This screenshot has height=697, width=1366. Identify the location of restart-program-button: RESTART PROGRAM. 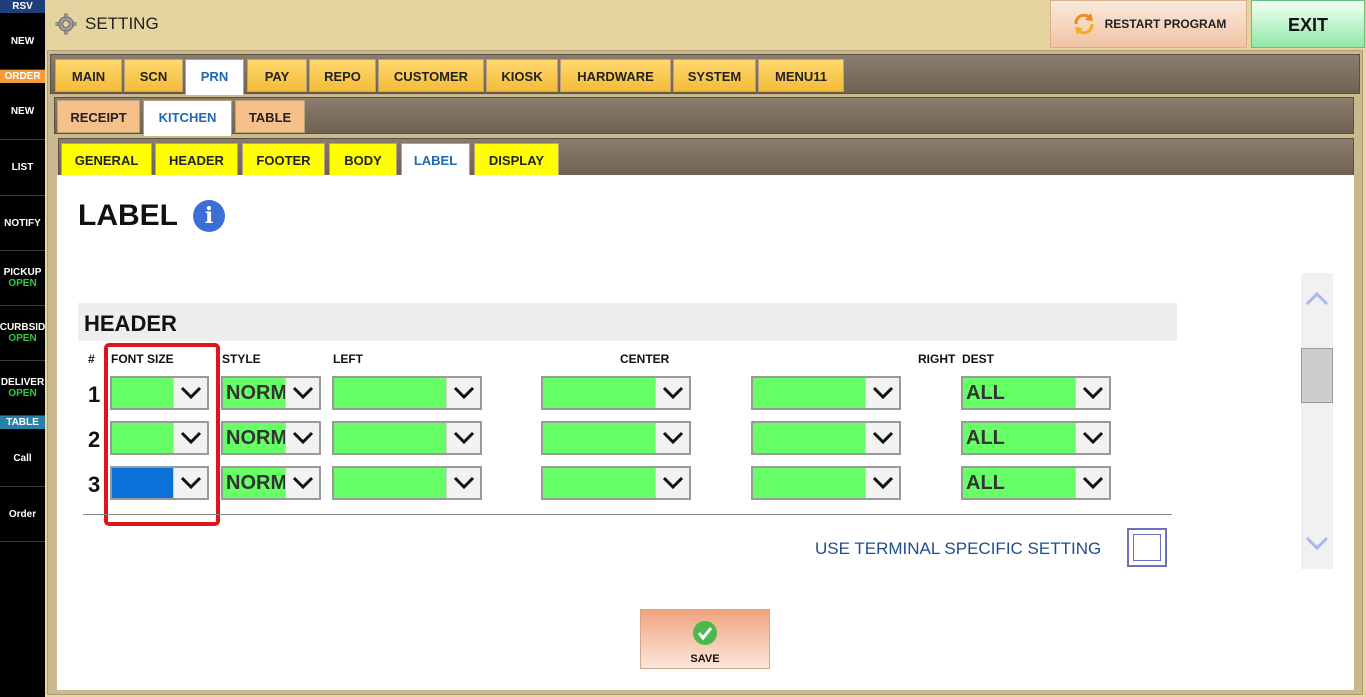
(1148, 24).